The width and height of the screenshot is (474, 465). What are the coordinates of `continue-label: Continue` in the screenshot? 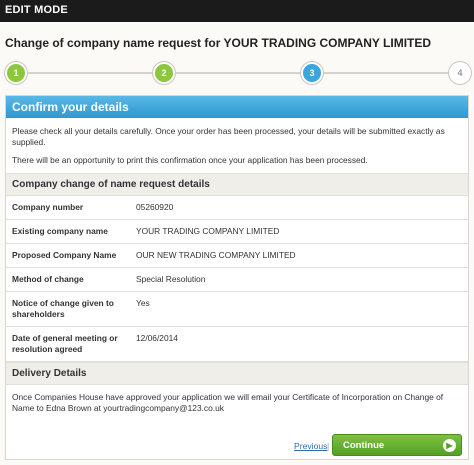 It's located at (364, 445).